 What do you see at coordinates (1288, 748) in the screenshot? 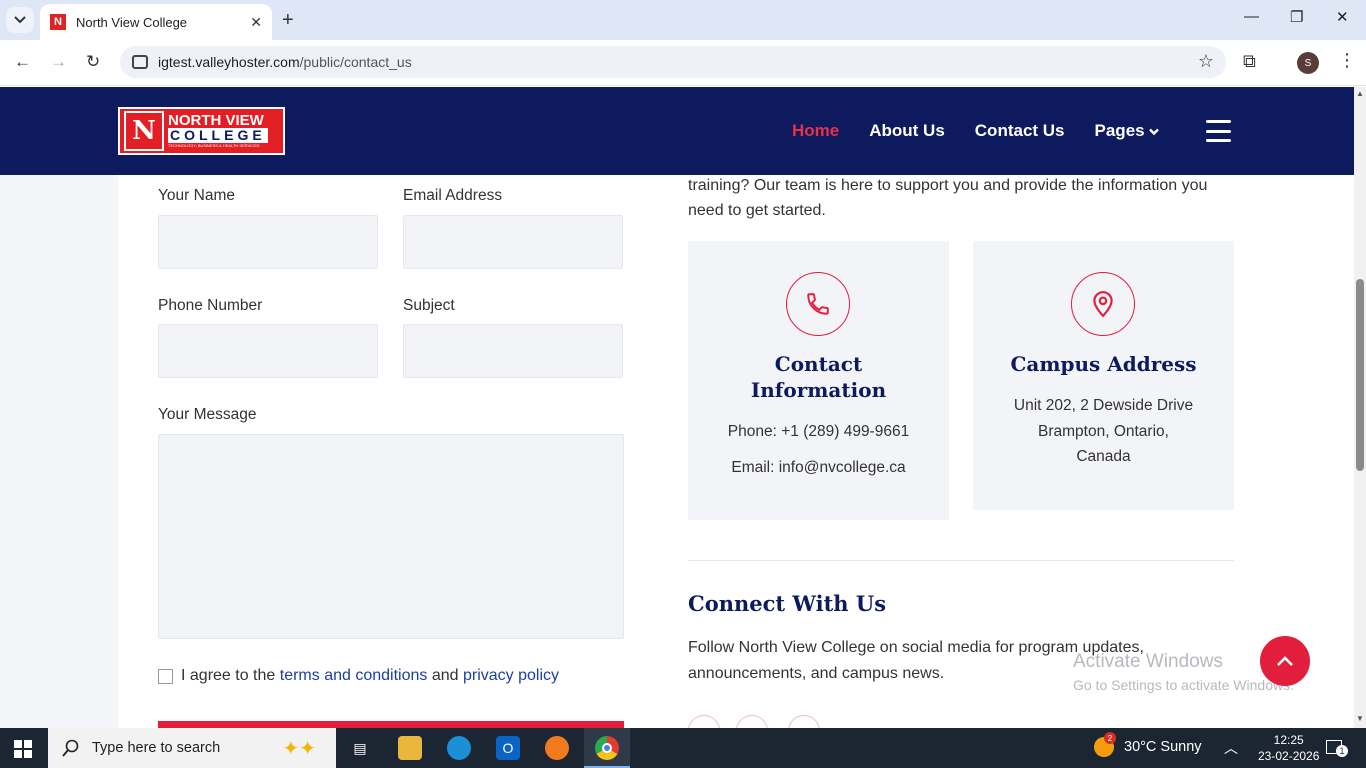
I see `clock: 12:25 23-02-2026` at bounding box center [1288, 748].